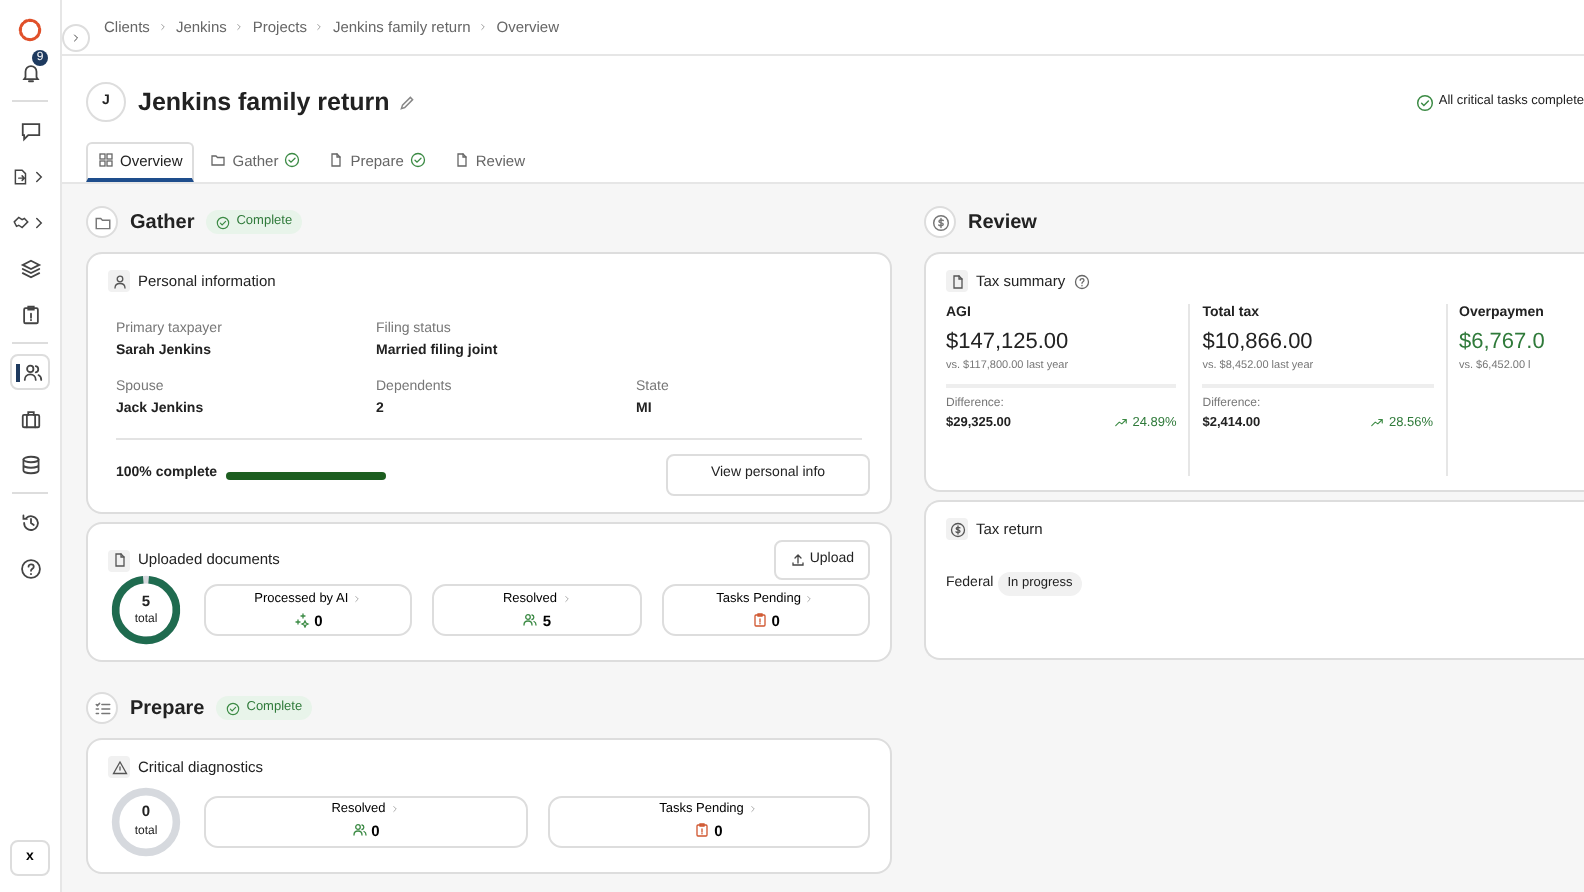 This screenshot has height=892, width=1584. Describe the element at coordinates (102, 708) in the screenshot. I see `checklist-icon` at that location.